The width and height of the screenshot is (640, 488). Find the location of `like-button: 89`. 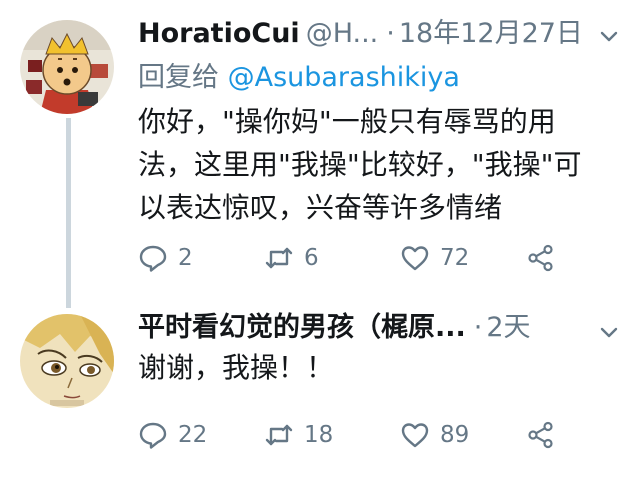

like-button: 89 is located at coordinates (434, 435).